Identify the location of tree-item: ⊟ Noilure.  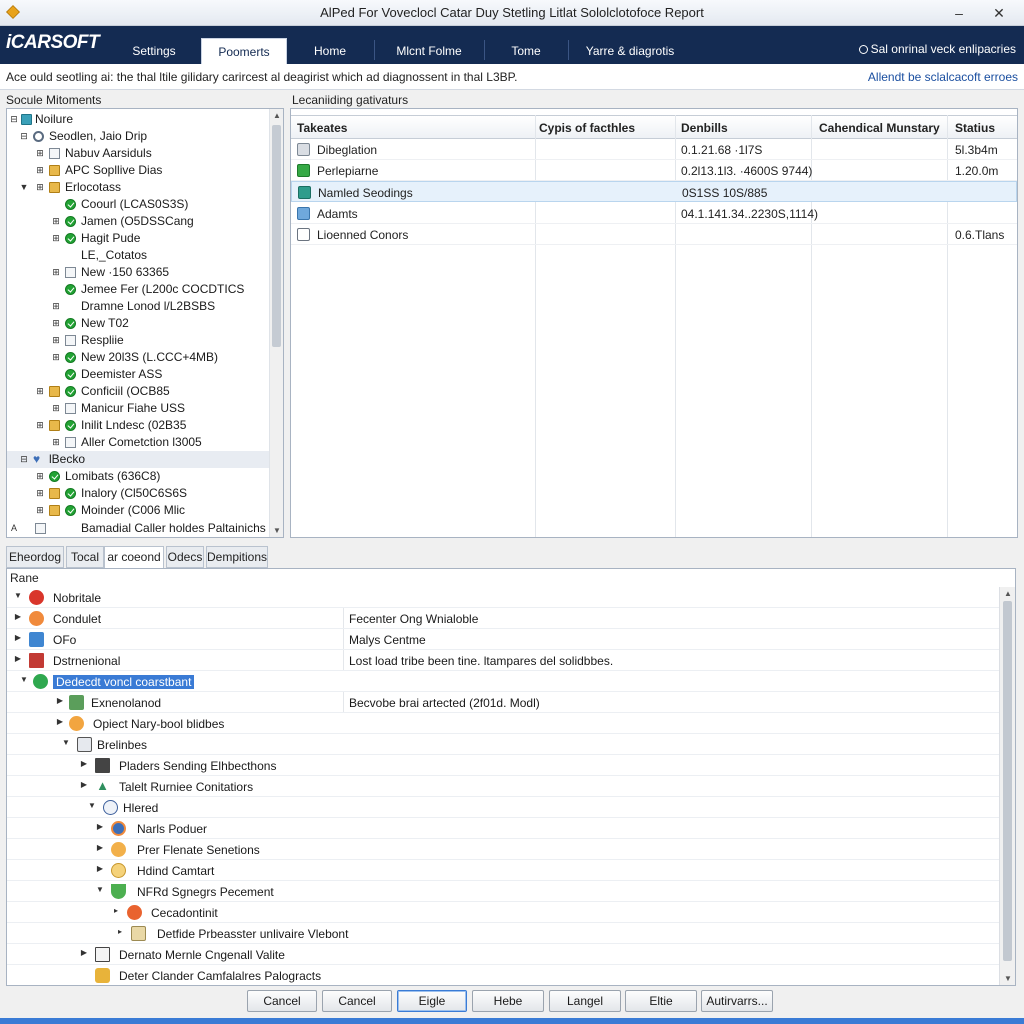
(138, 119).